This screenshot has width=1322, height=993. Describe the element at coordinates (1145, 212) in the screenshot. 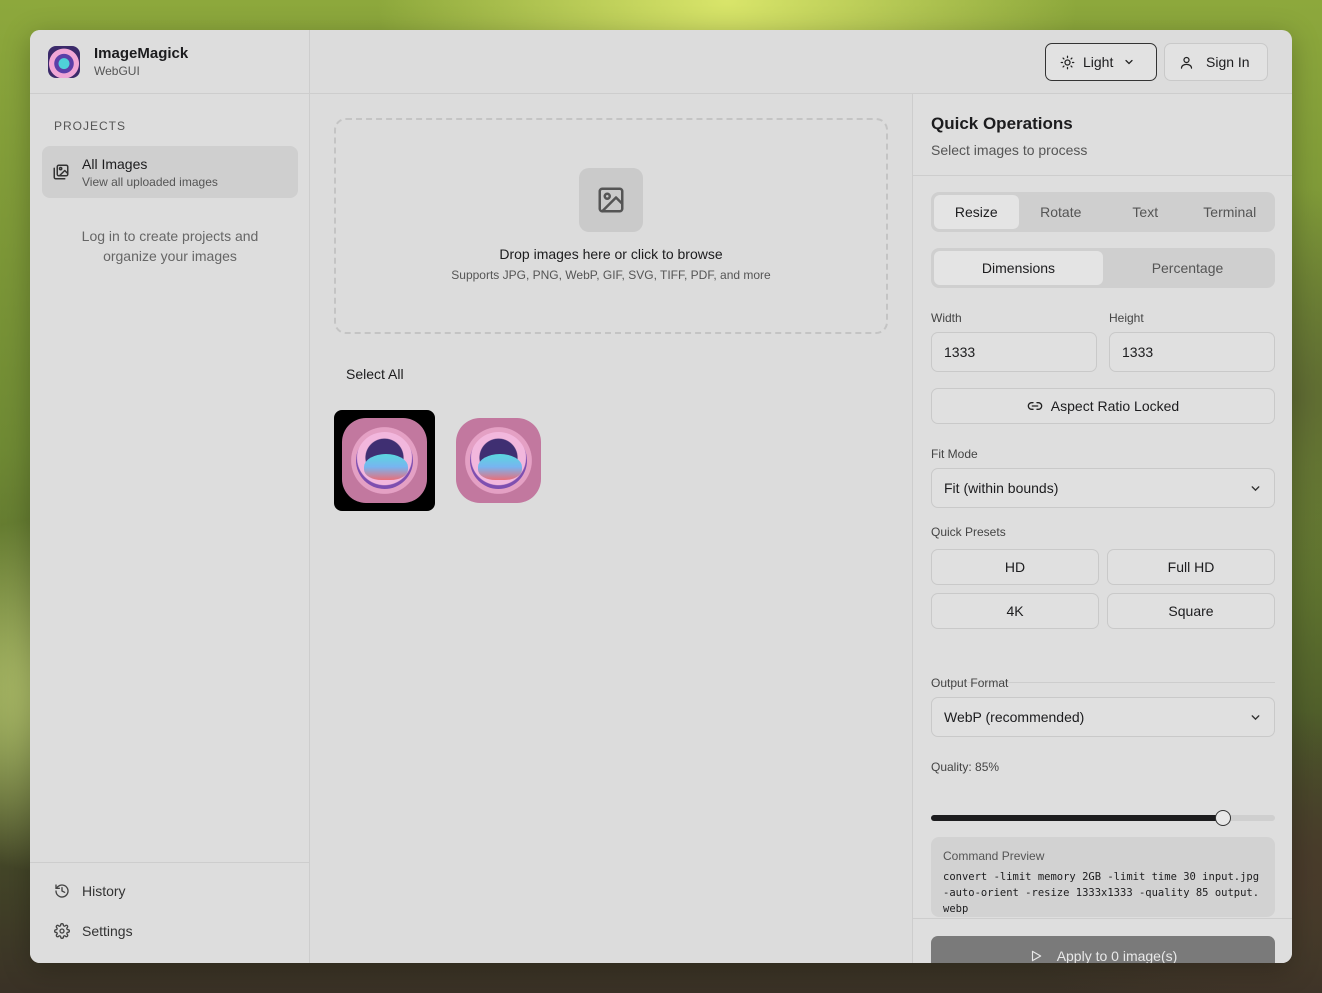

I see `tab-text: Text` at that location.